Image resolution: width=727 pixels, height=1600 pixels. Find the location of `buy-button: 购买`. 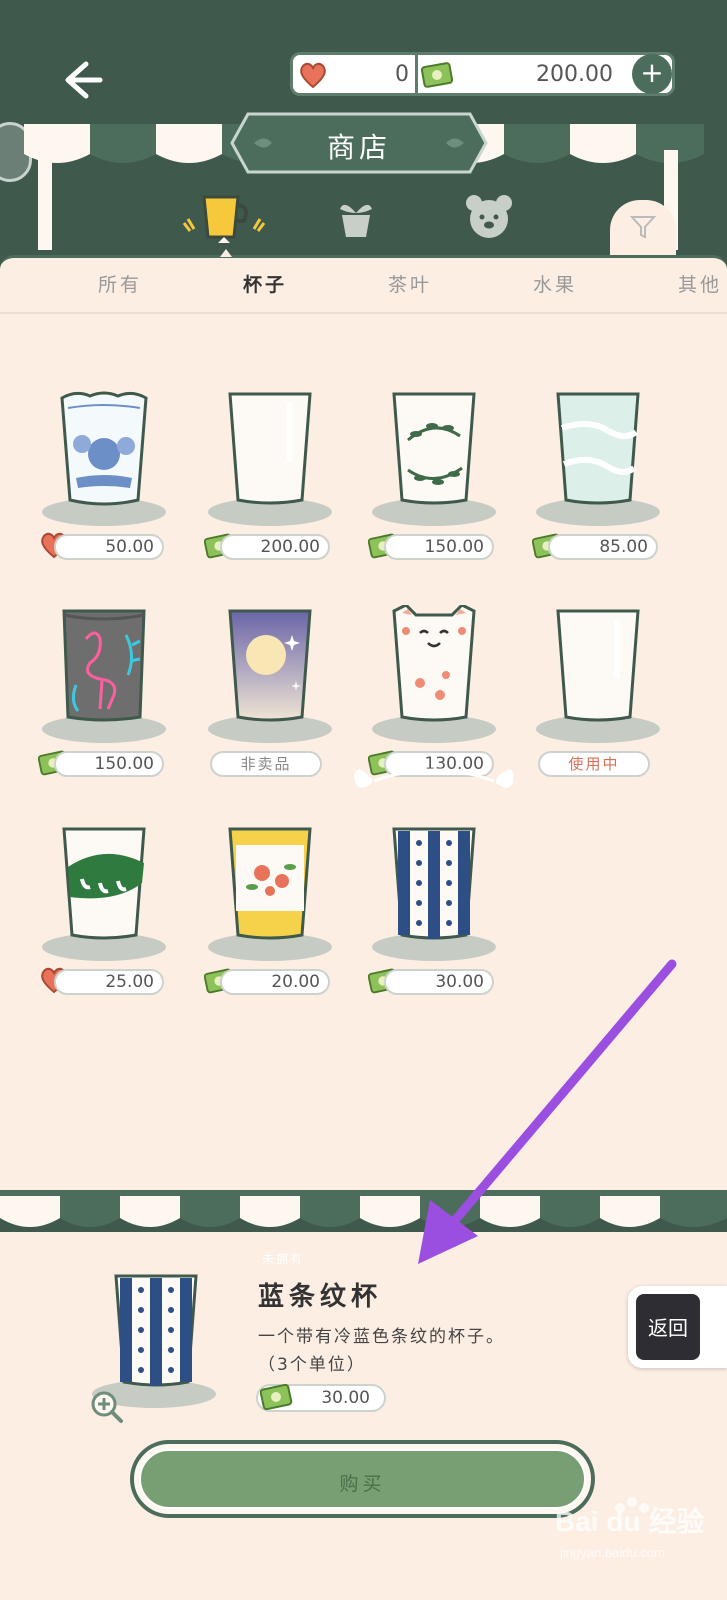

buy-button: 购买 is located at coordinates (362, 1479).